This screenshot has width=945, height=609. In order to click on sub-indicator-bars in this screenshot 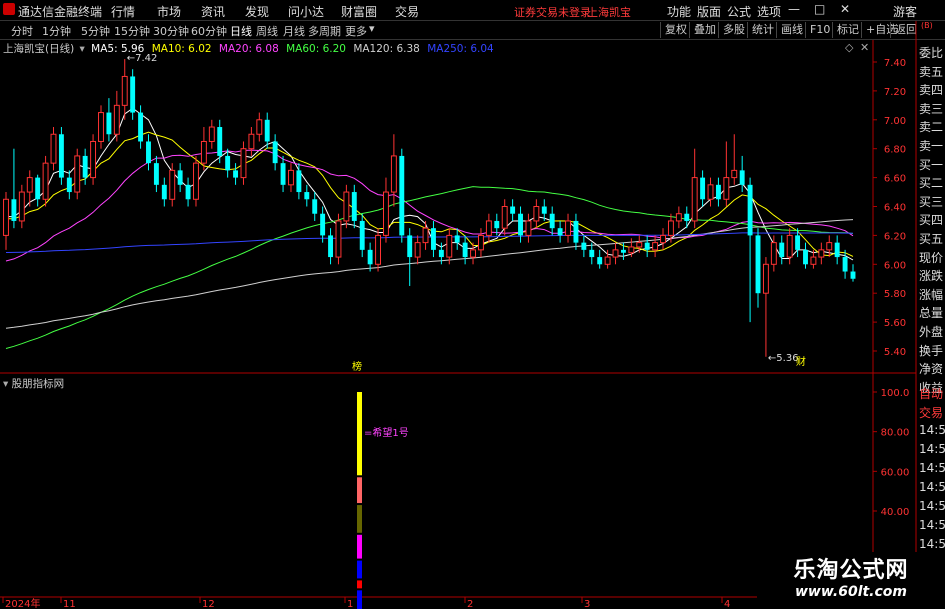, I will do `click(359, 500)`.